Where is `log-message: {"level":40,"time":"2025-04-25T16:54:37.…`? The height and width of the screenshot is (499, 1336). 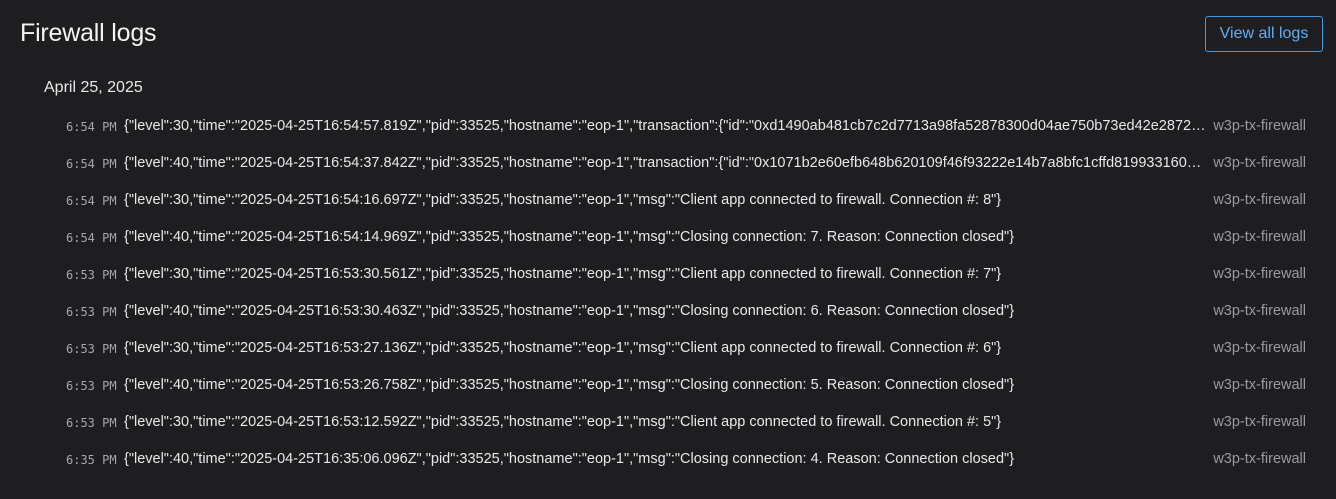 log-message: {"level":40,"time":"2025-04-25T16:54:37.… is located at coordinates (665, 163).